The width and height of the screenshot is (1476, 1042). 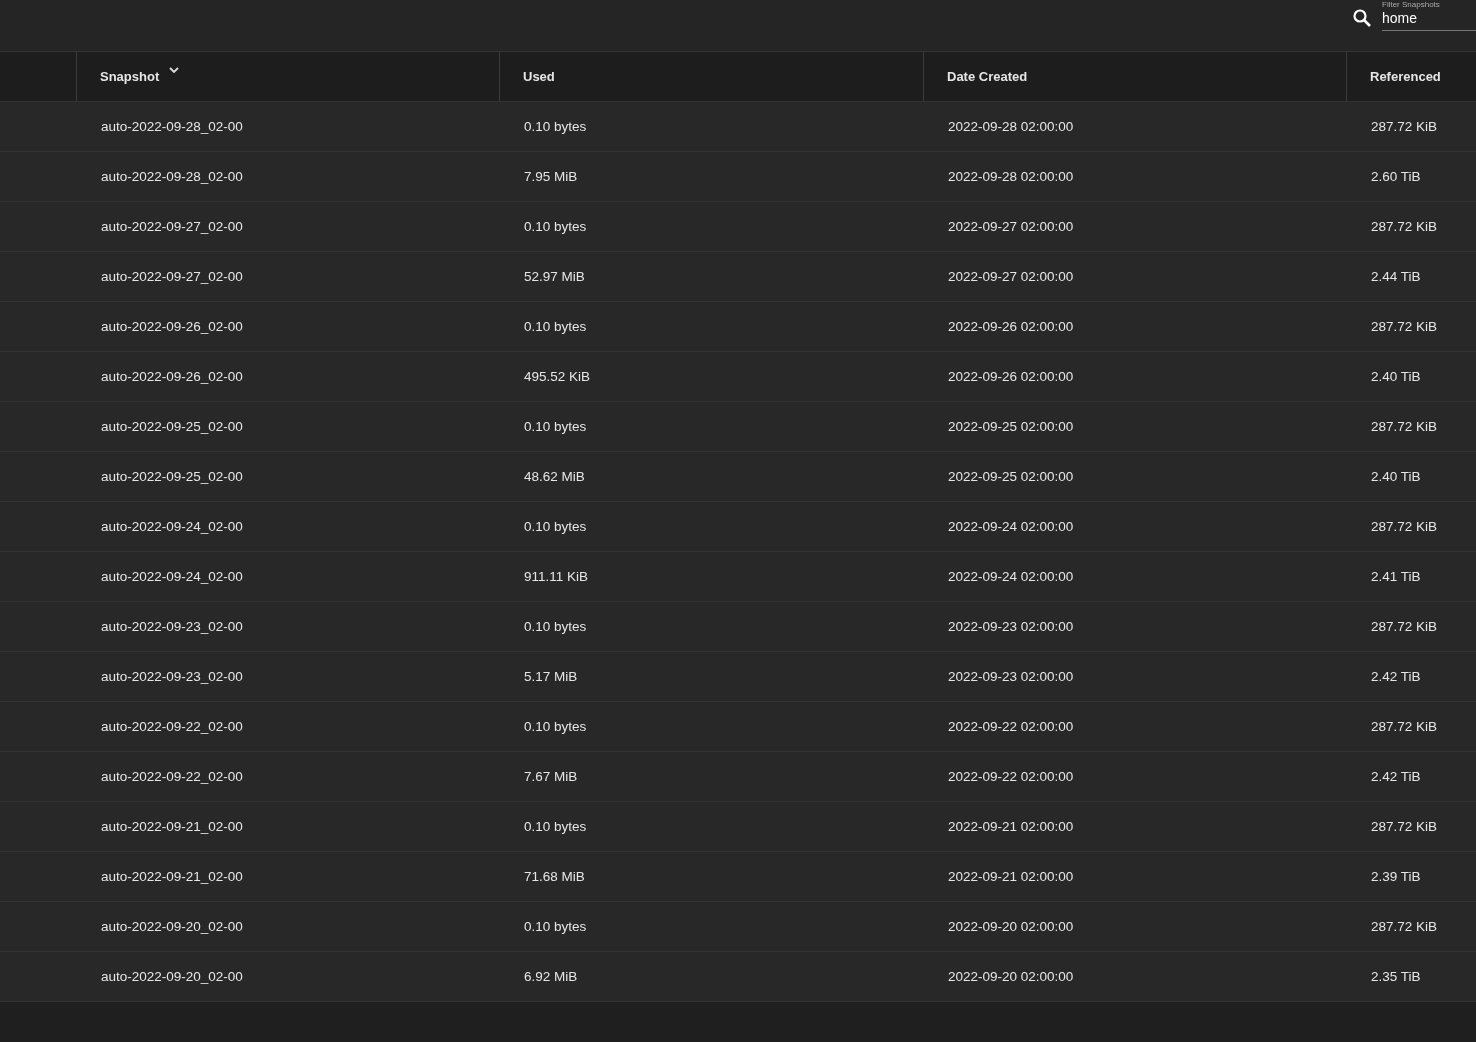 What do you see at coordinates (551, 976) in the screenshot?
I see `table-cell: 6.92 MiB` at bounding box center [551, 976].